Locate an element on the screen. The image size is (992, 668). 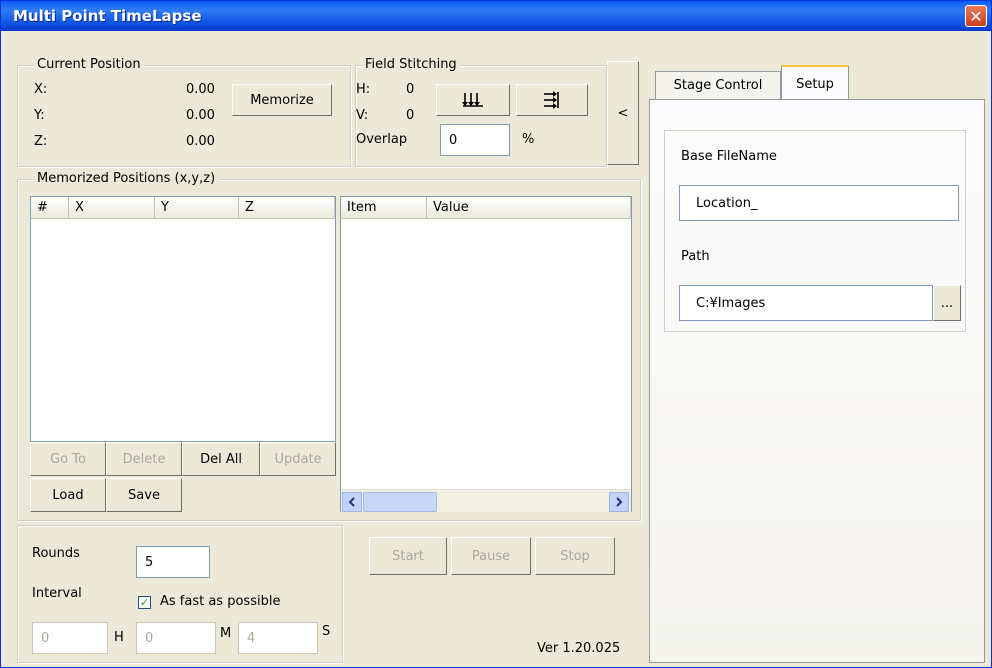
title-bar: Multi Point TimeLapse ✕ is located at coordinates (496, 16).